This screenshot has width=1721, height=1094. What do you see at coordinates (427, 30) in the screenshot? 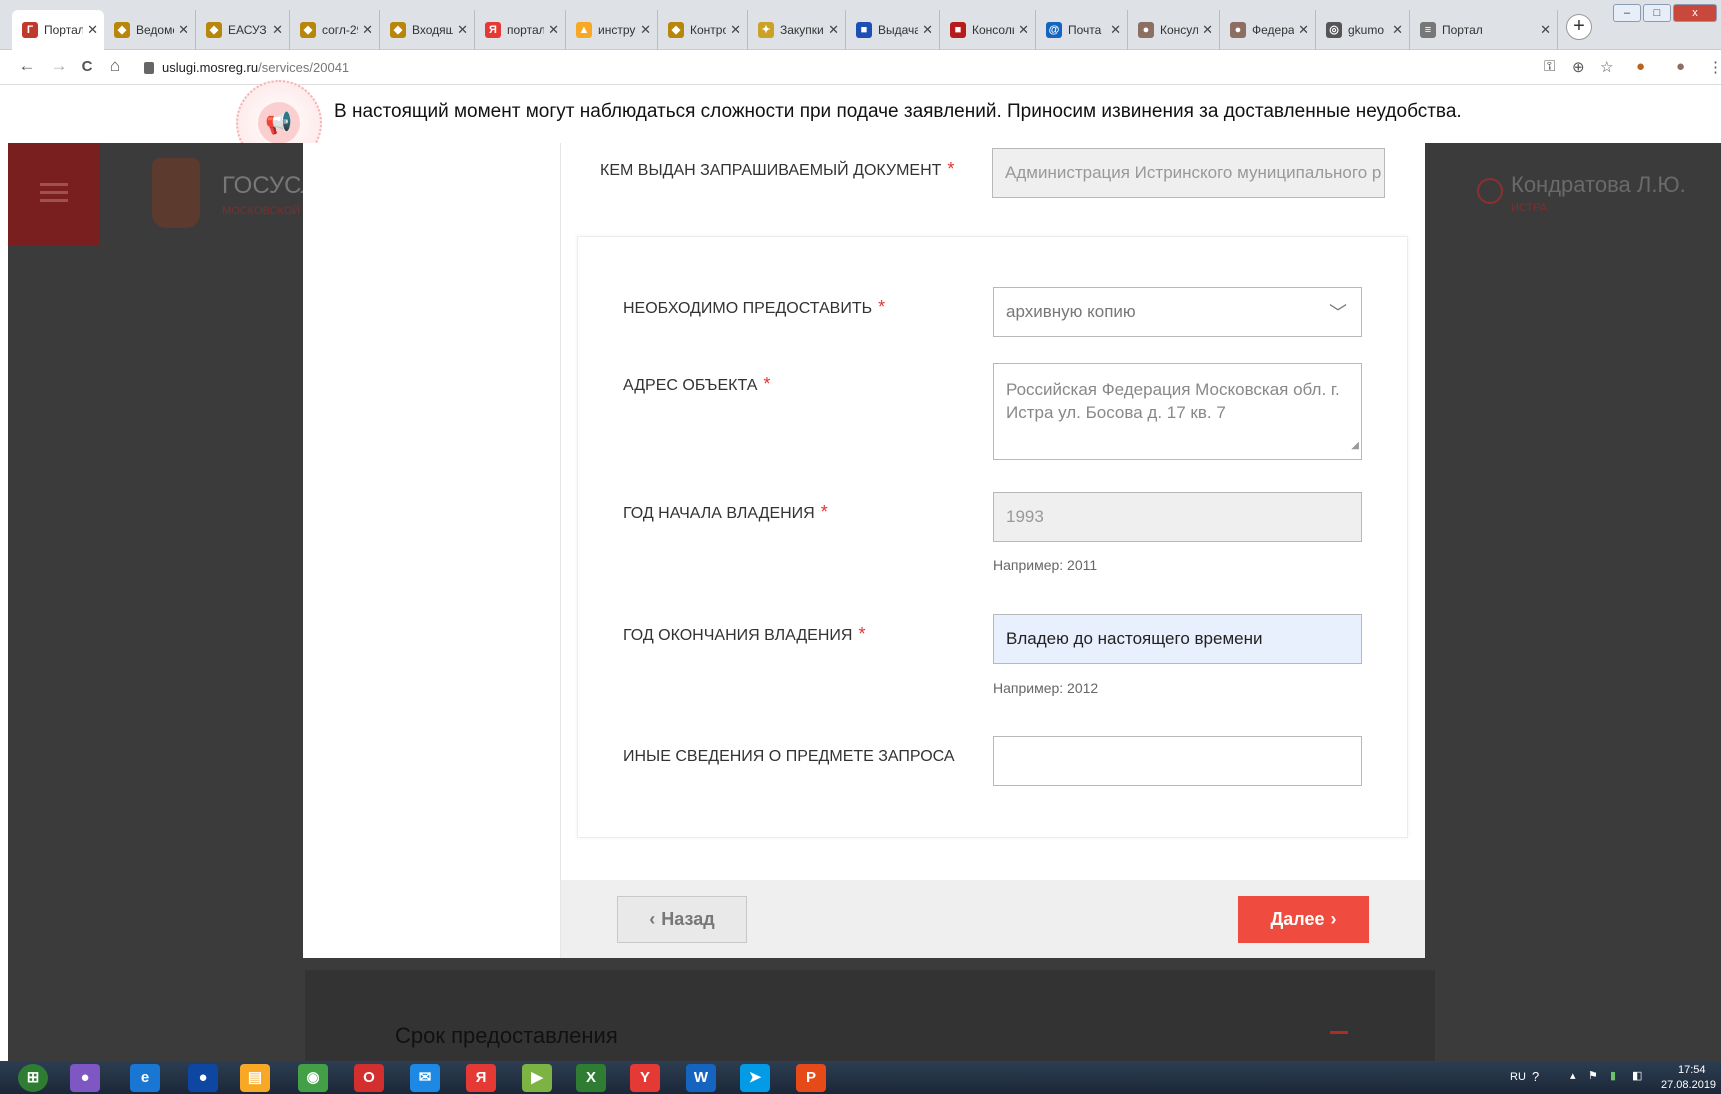
I see `browser-tab: ◆ Входящ ✕` at bounding box center [427, 30].